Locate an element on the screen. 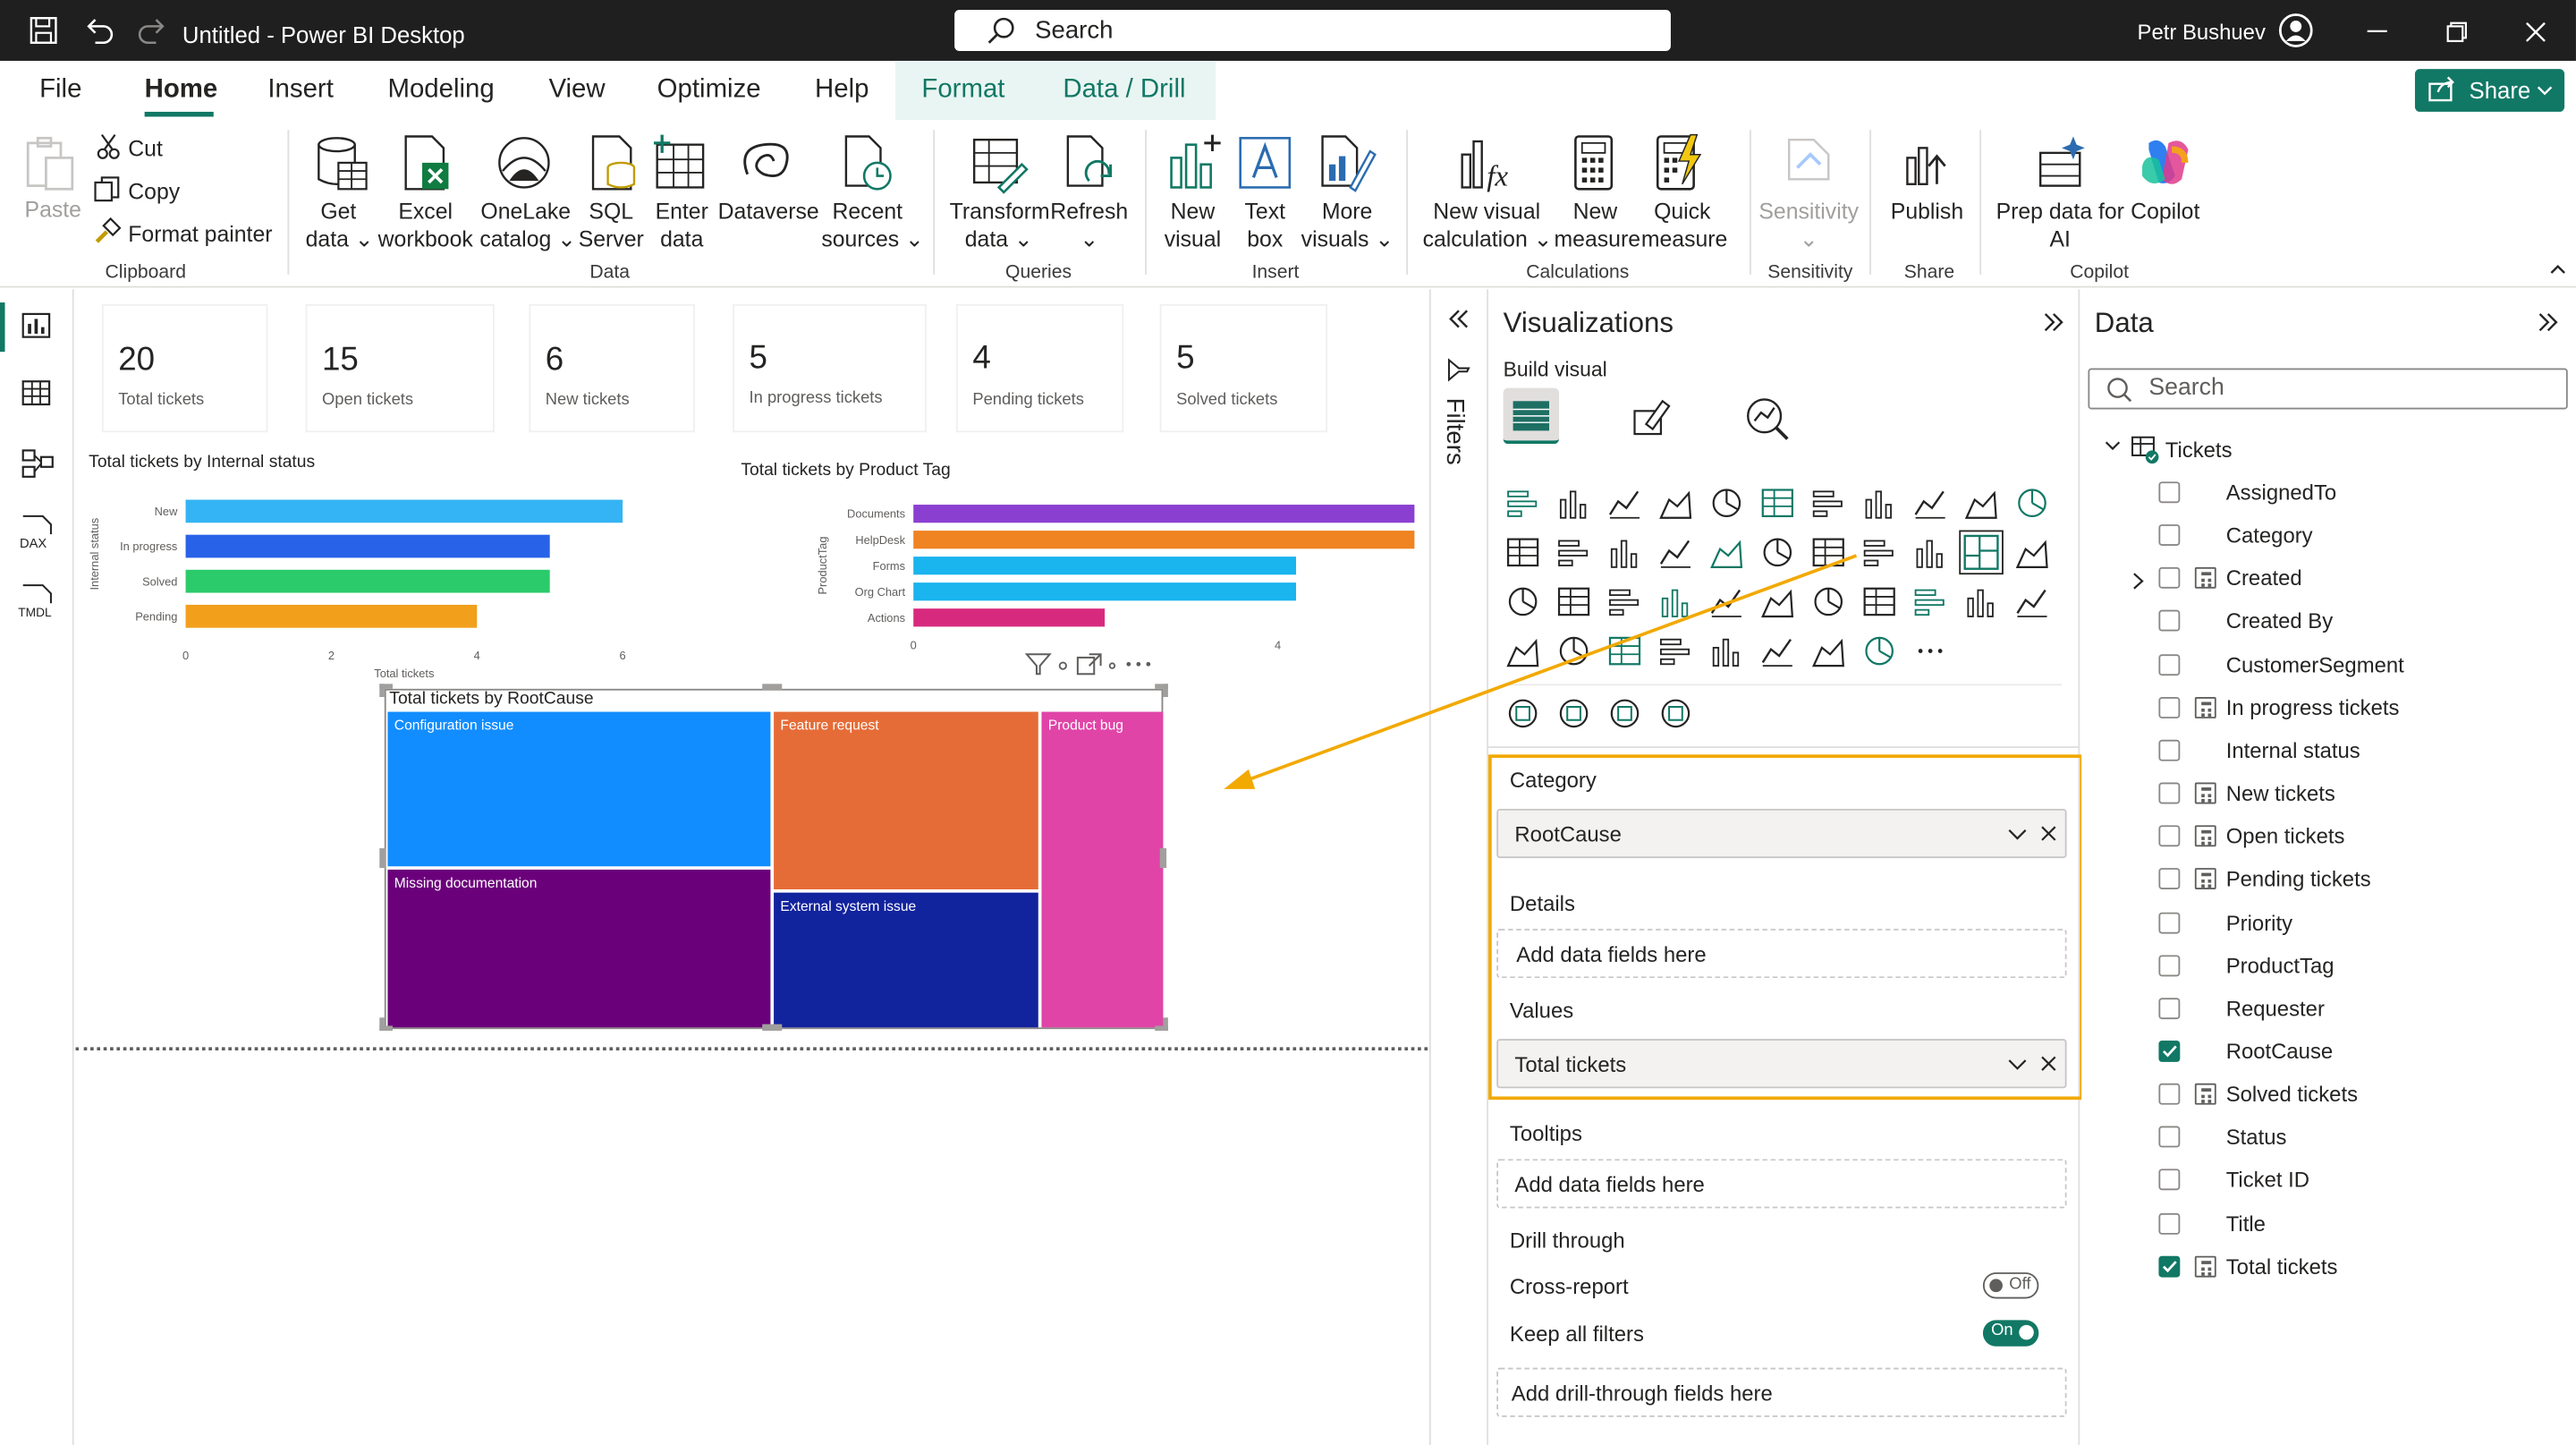  expand-filters-icon is located at coordinates (1458, 318).